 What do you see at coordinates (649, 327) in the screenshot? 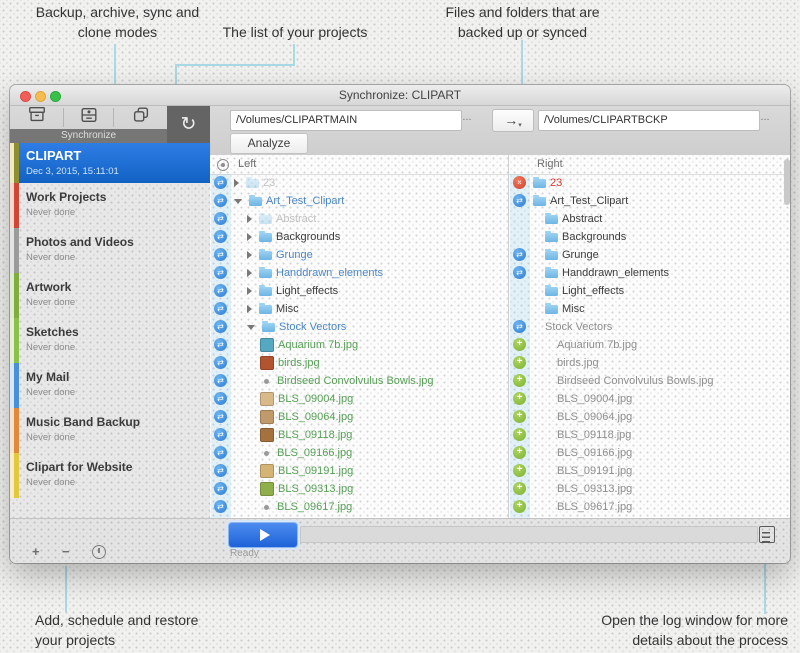
I see `right-file-row: ⇄ Stock Vectors` at bounding box center [649, 327].